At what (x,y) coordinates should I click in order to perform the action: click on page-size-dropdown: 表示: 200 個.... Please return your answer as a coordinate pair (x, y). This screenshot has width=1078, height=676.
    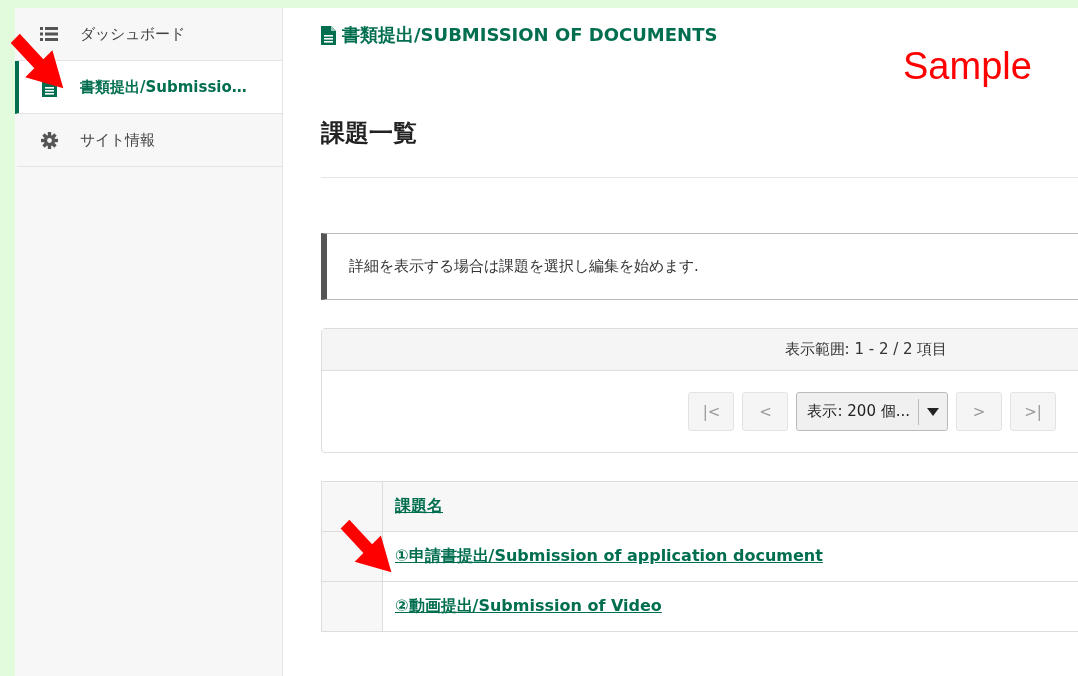
    Looking at the image, I should click on (872, 411).